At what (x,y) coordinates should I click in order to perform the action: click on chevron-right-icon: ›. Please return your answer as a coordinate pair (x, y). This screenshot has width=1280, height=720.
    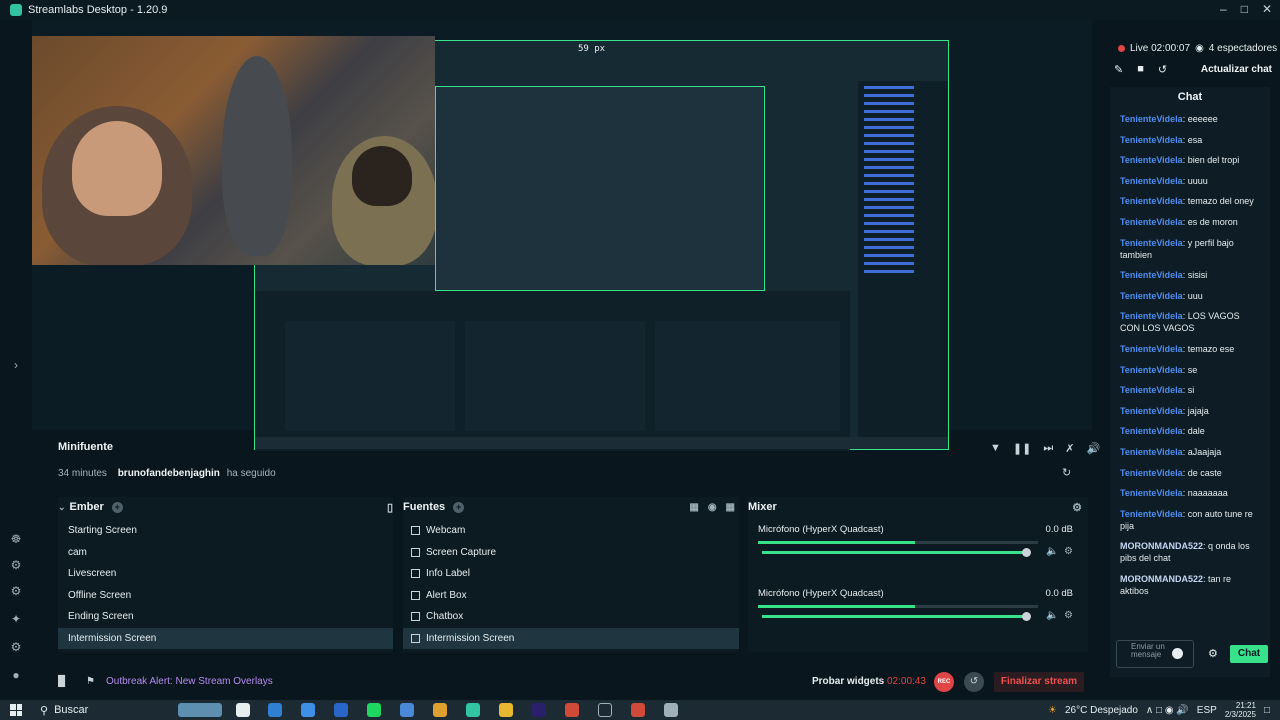
    Looking at the image, I should click on (16, 365).